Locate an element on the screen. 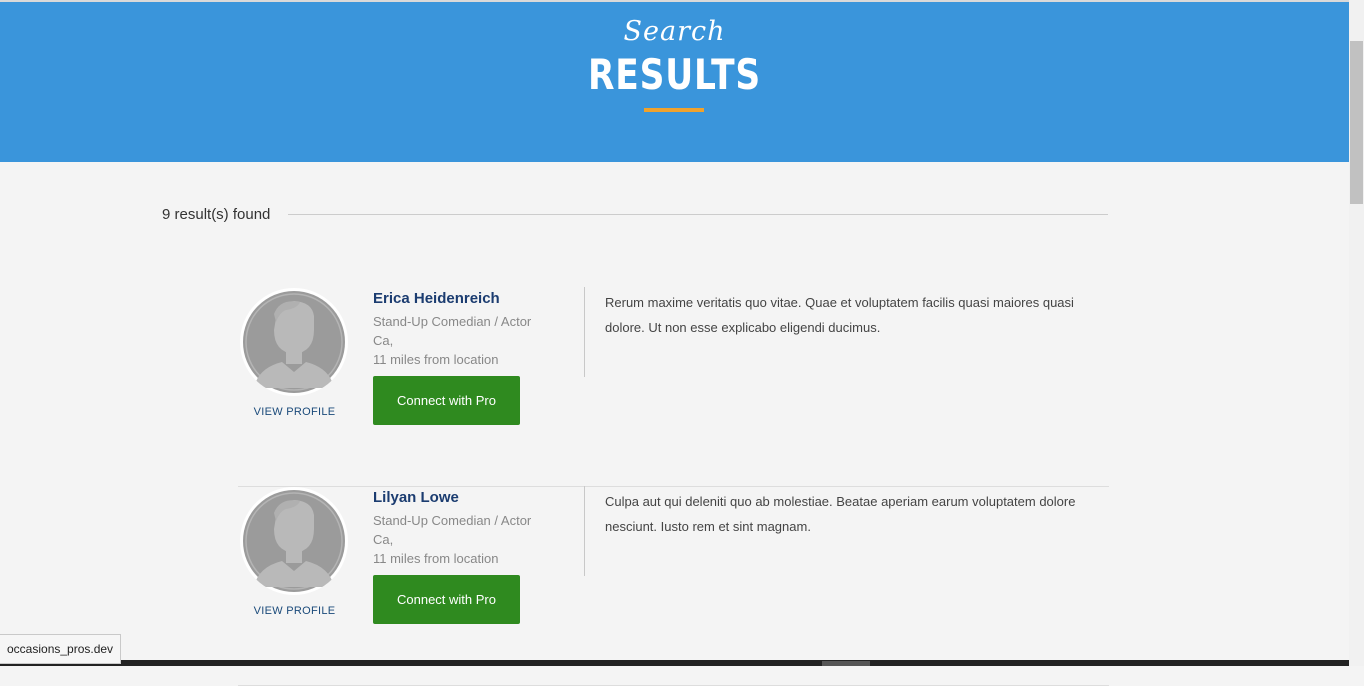 Image resolution: width=1364 pixels, height=686 pixels. status-bar-url: occasions_pros.dev is located at coordinates (61, 649).